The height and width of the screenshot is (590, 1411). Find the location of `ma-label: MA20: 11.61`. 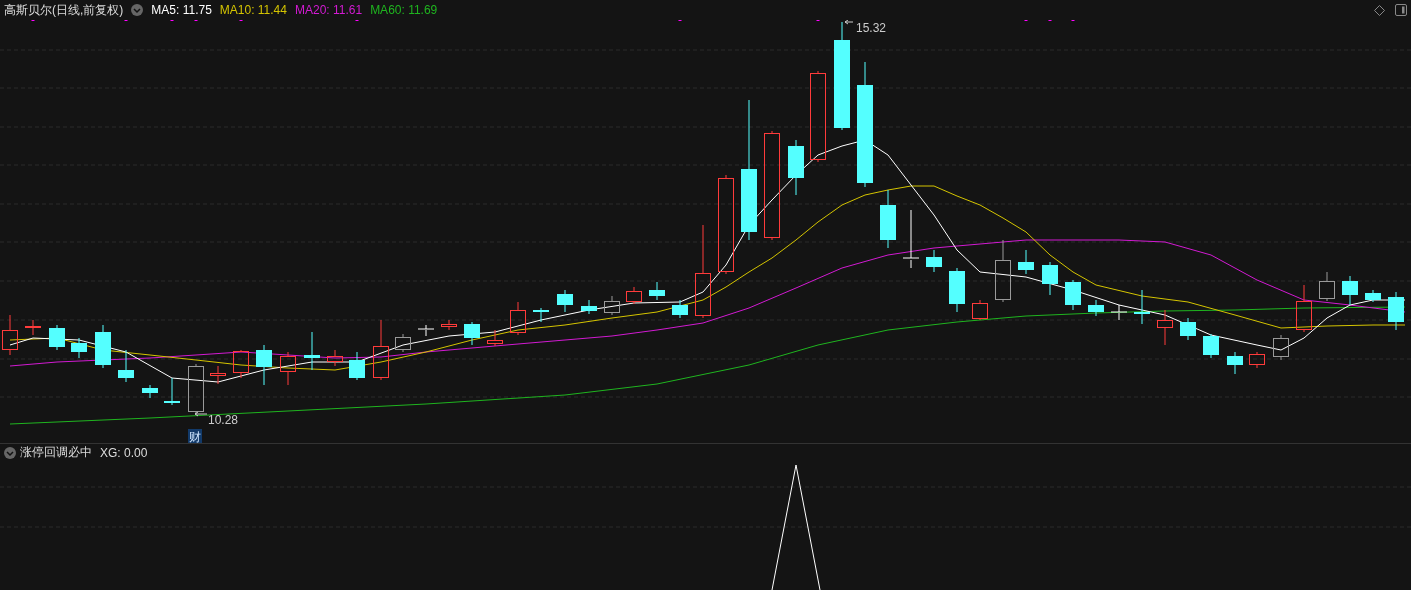

ma-label: MA20: 11.61 is located at coordinates (328, 10).